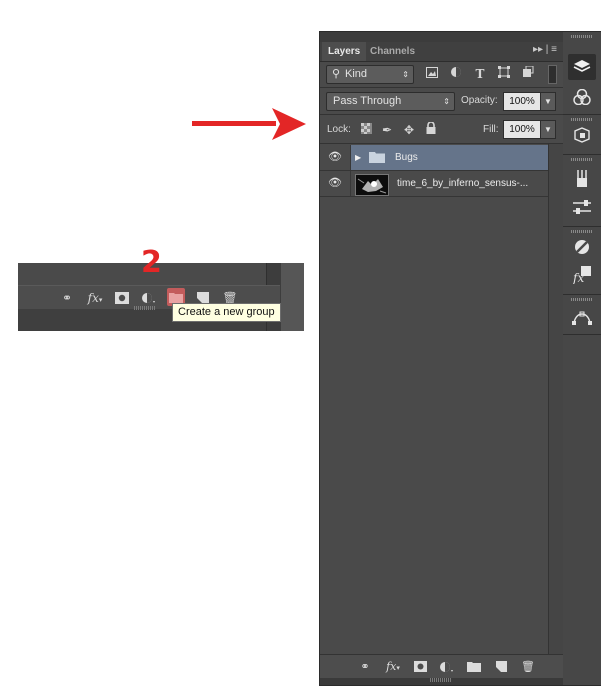  What do you see at coordinates (474, 667) in the screenshot?
I see `new-group-icon` at bounding box center [474, 667].